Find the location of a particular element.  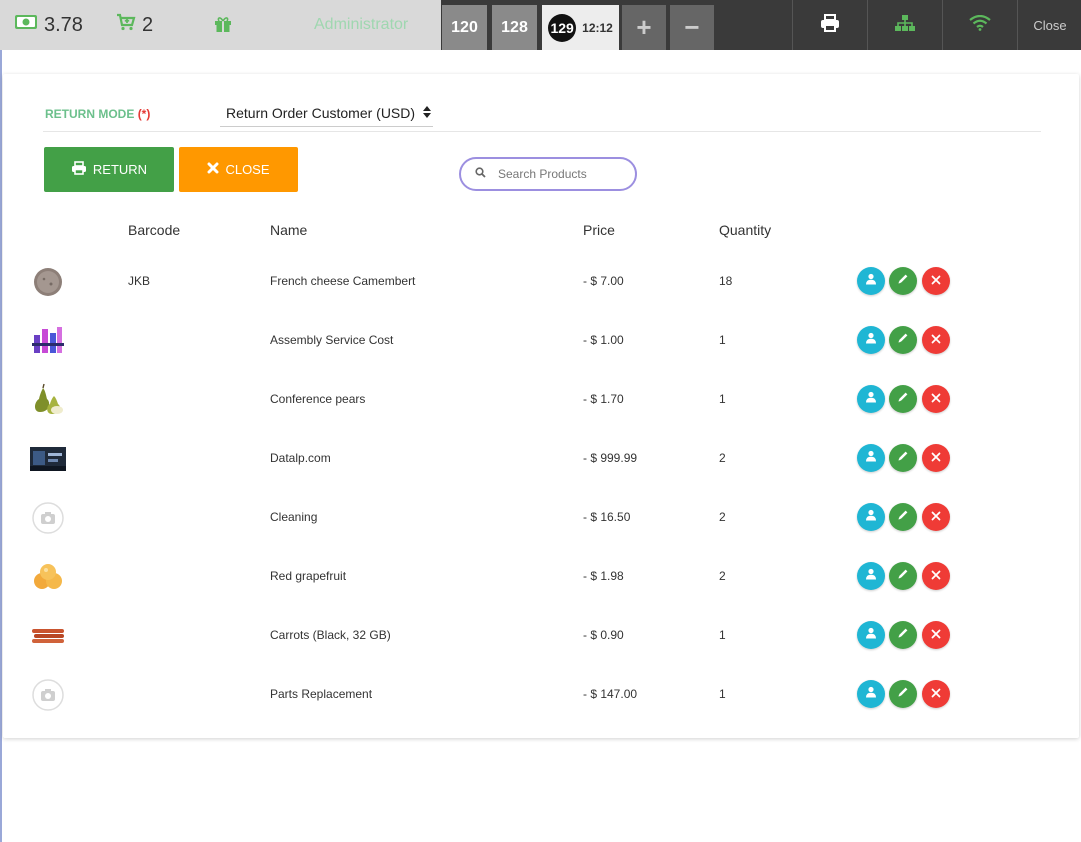

wifi-button is located at coordinates (979, 25).